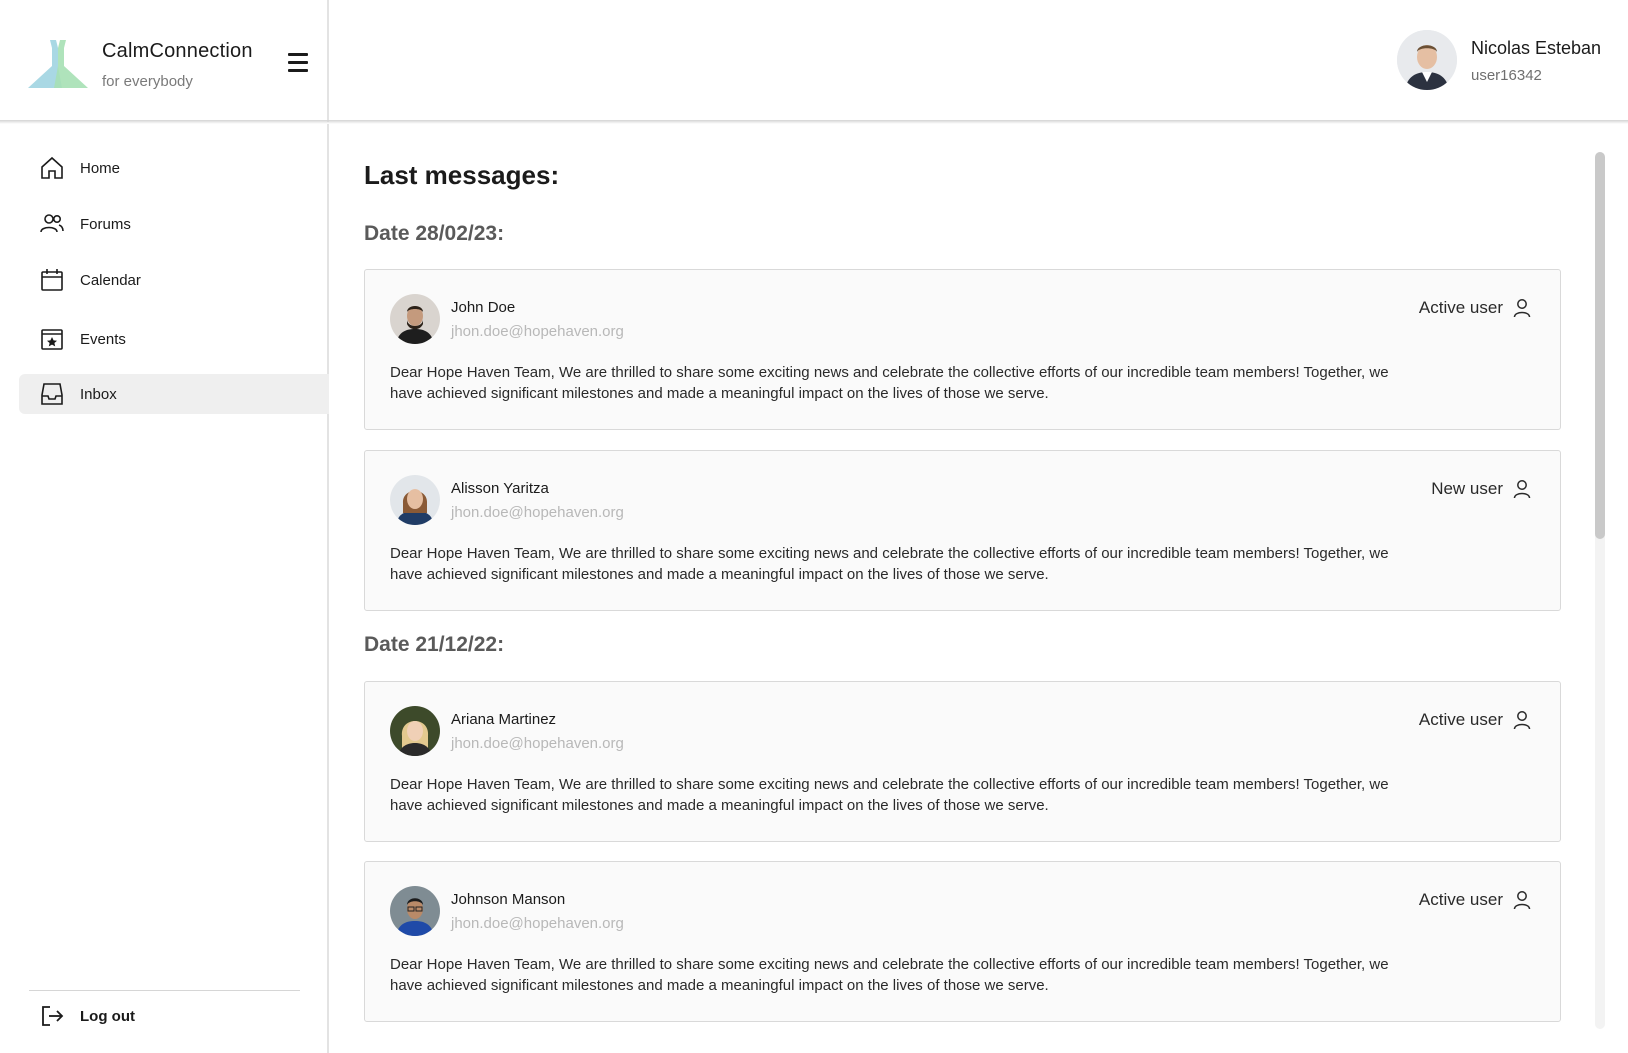 This screenshot has height=1053, width=1628. I want to click on event-star-icon, so click(52, 339).